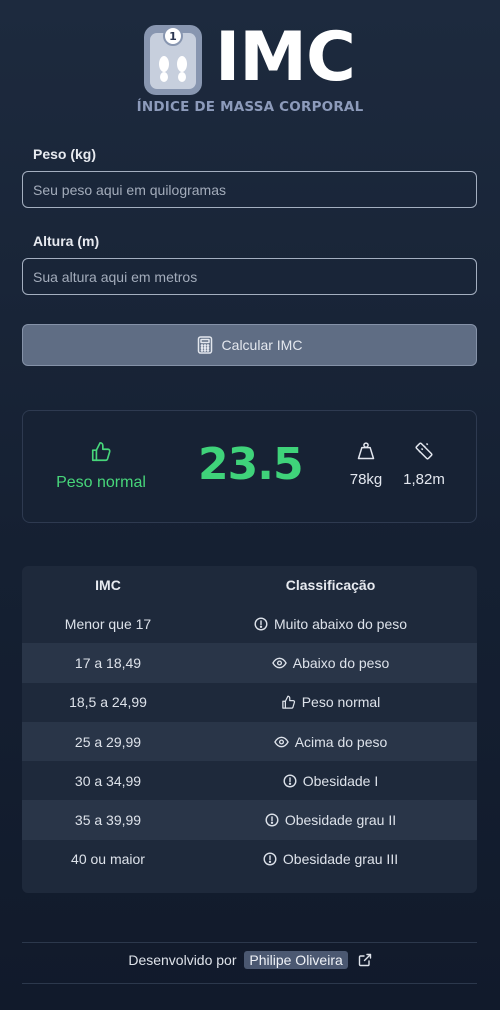 This screenshot has width=500, height=1010. Describe the element at coordinates (182, 960) in the screenshot. I see `footer-prefix: Desenvolvido por` at that location.